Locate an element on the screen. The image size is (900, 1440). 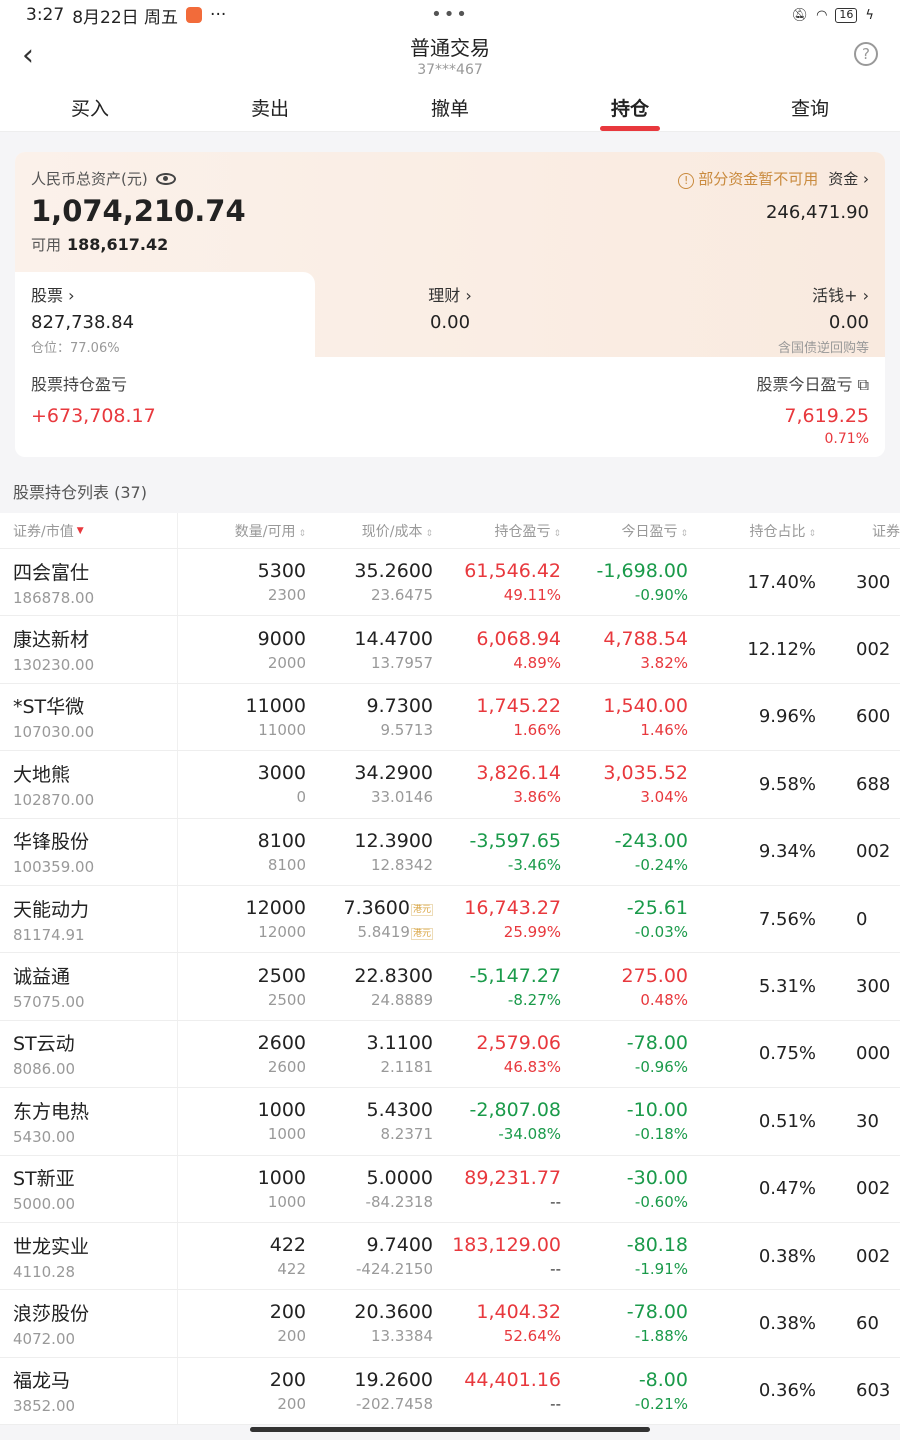
cash-plus-label: 活钱+ › is located at coordinates (823, 294).